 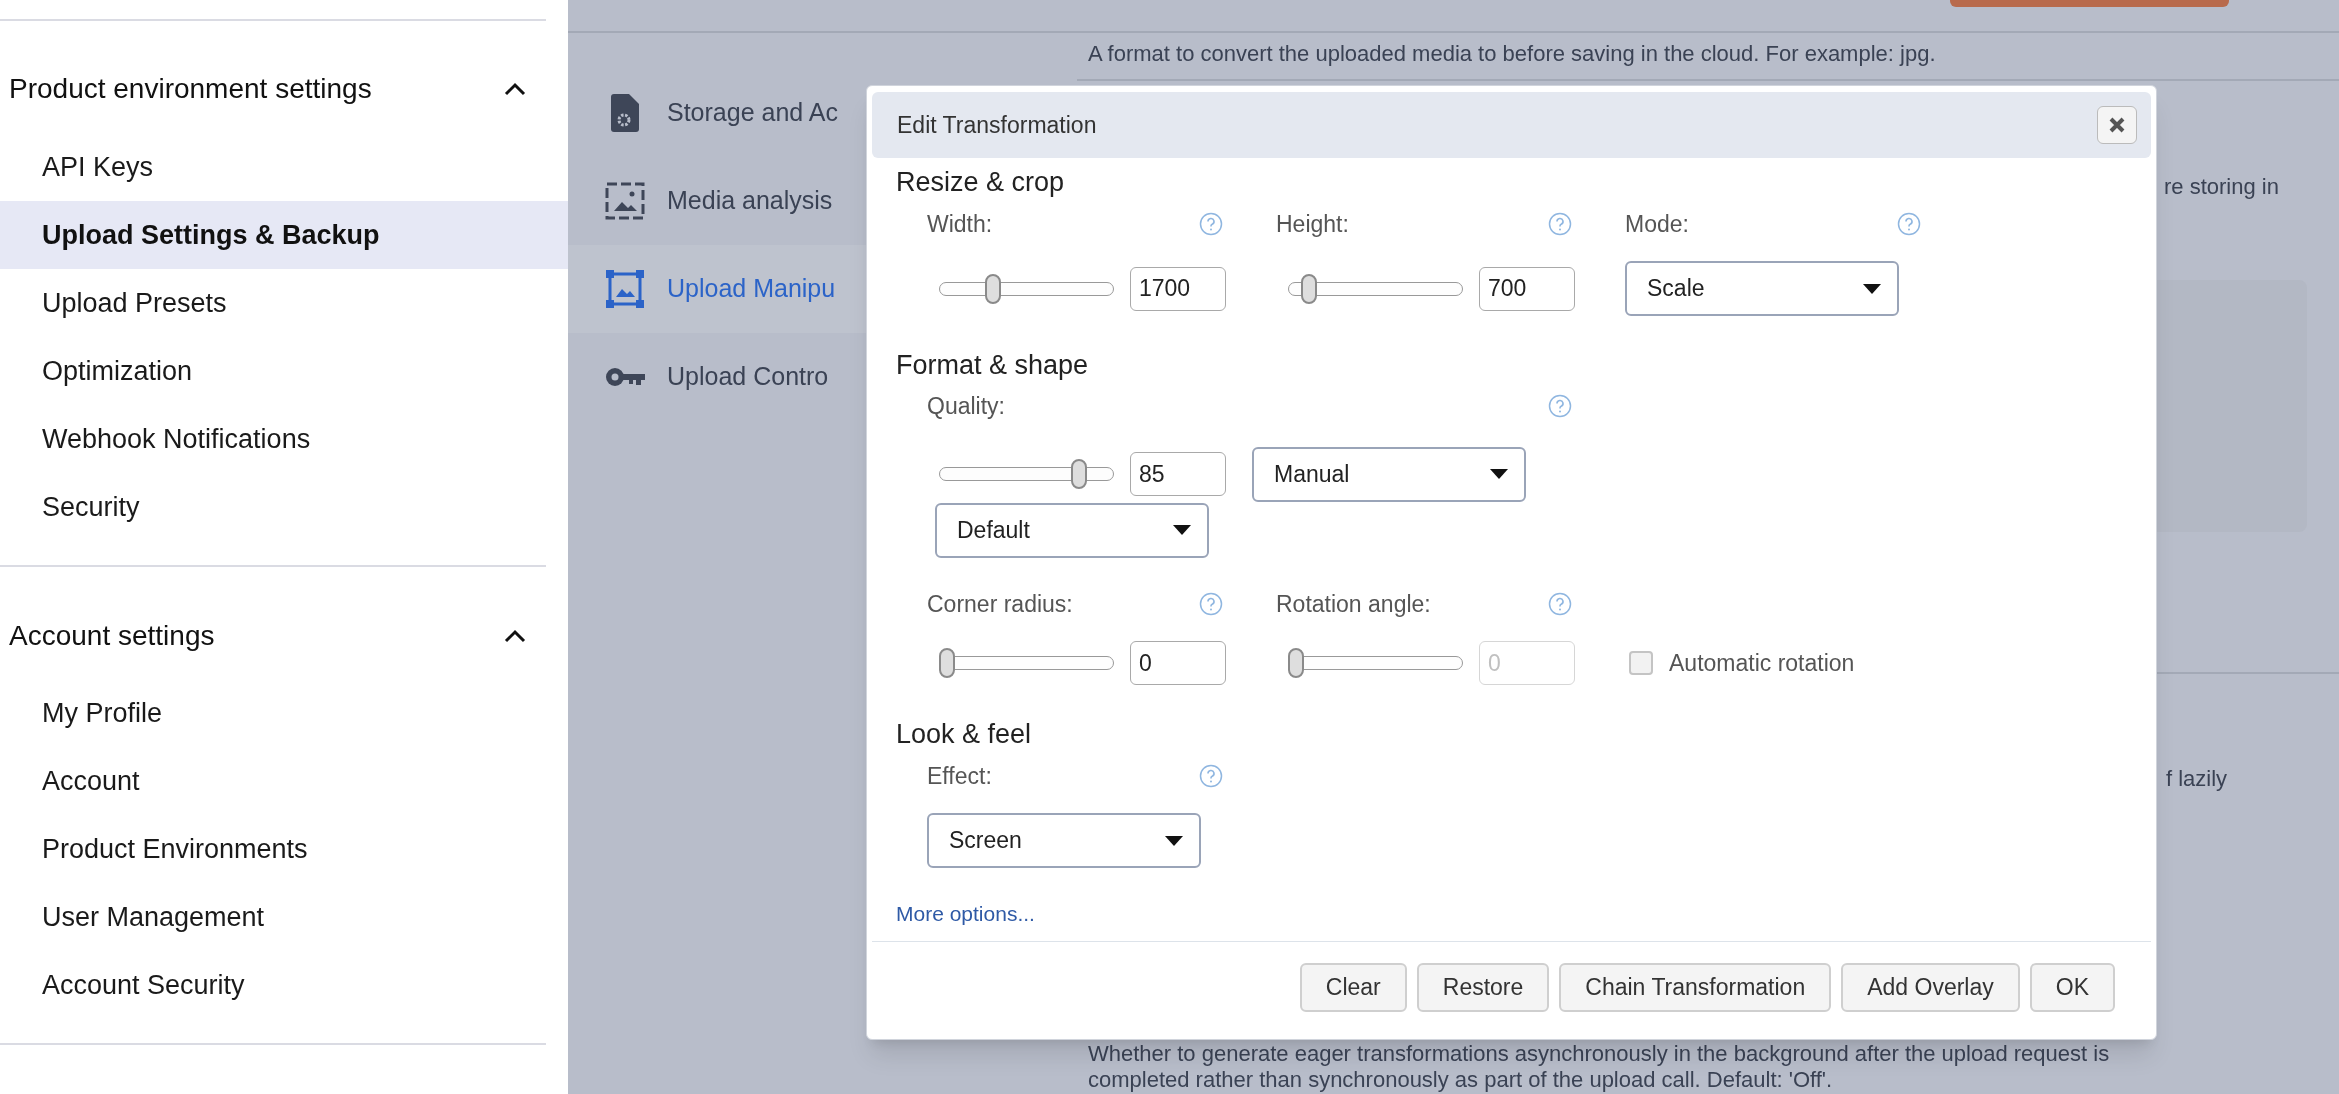 I want to click on sidebar-item: API Keys, so click(x=284, y=167).